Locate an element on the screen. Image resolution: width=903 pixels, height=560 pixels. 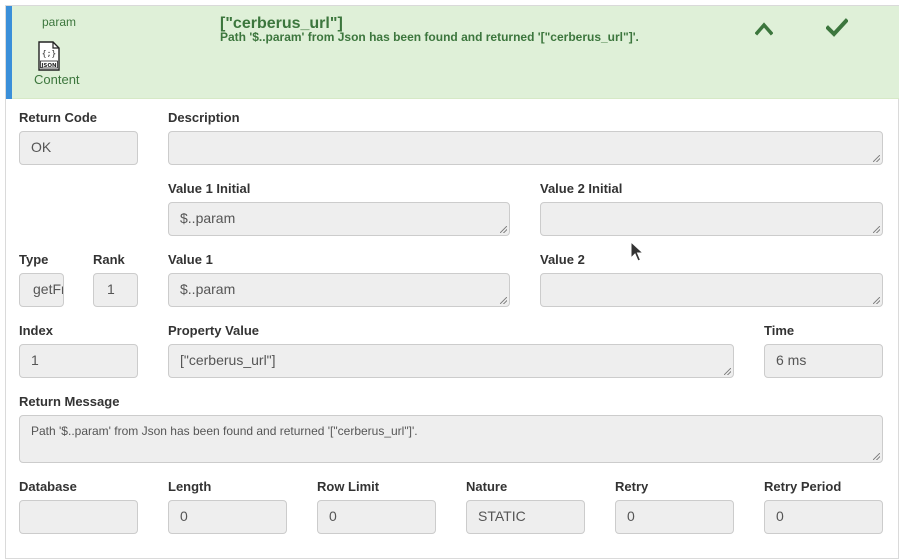
mouse-pointer-icon is located at coordinates (637, 251).